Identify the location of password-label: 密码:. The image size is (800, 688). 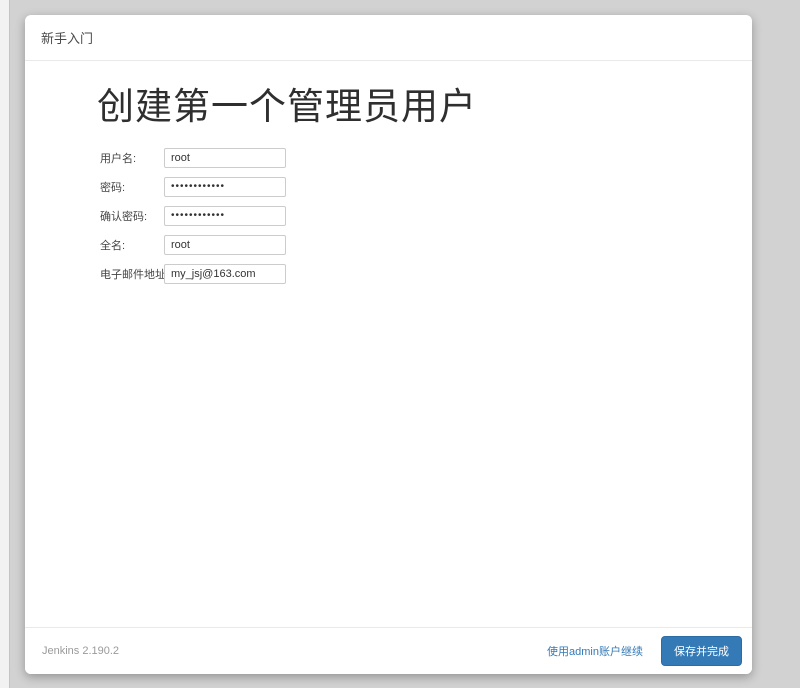
(113, 187).